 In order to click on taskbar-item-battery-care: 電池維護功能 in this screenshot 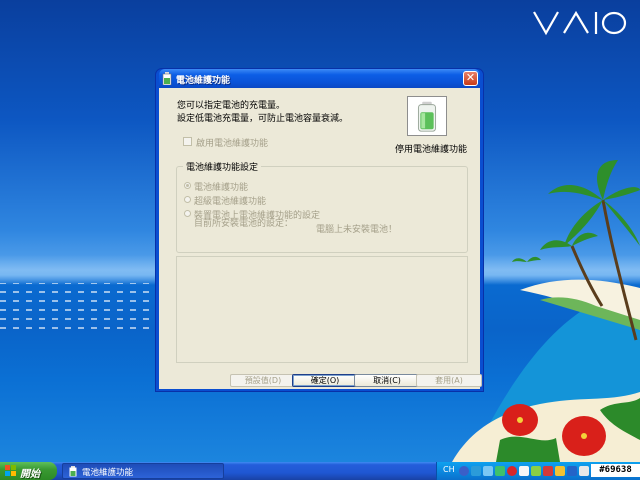, I will do `click(143, 471)`.